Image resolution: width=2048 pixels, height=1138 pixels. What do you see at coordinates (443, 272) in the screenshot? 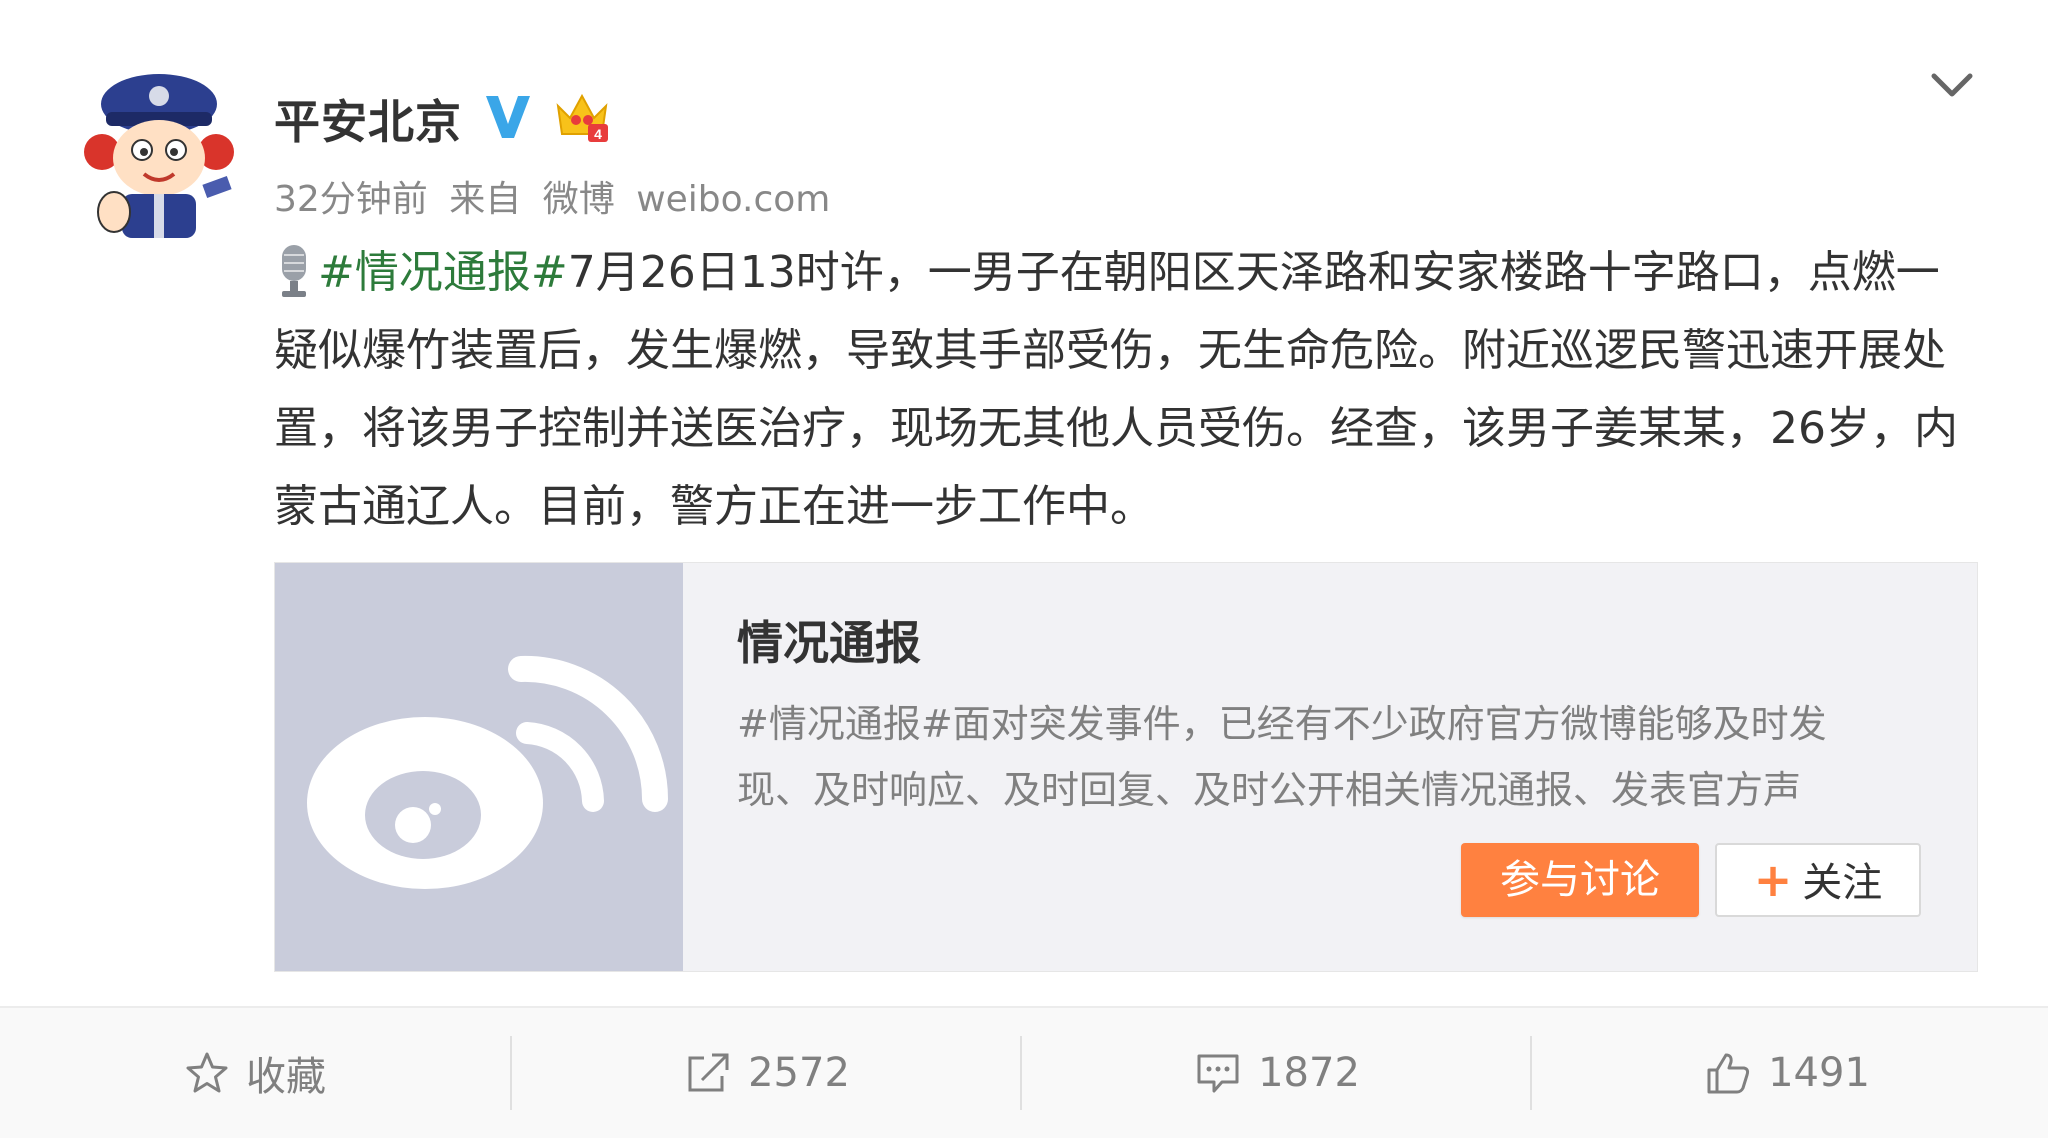
I see `topic-link: #情况通报#` at bounding box center [443, 272].